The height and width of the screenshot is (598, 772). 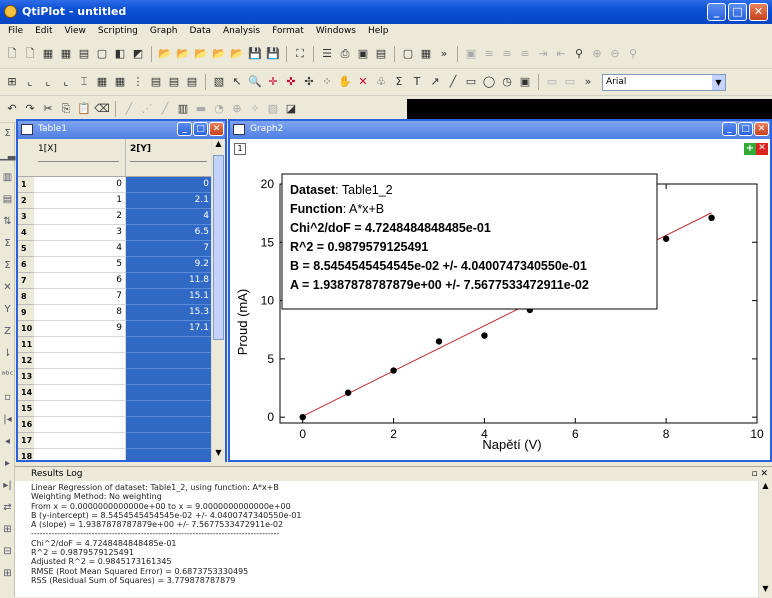 What do you see at coordinates (26, 249) in the screenshot?
I see `row-number: 5` at bounding box center [26, 249].